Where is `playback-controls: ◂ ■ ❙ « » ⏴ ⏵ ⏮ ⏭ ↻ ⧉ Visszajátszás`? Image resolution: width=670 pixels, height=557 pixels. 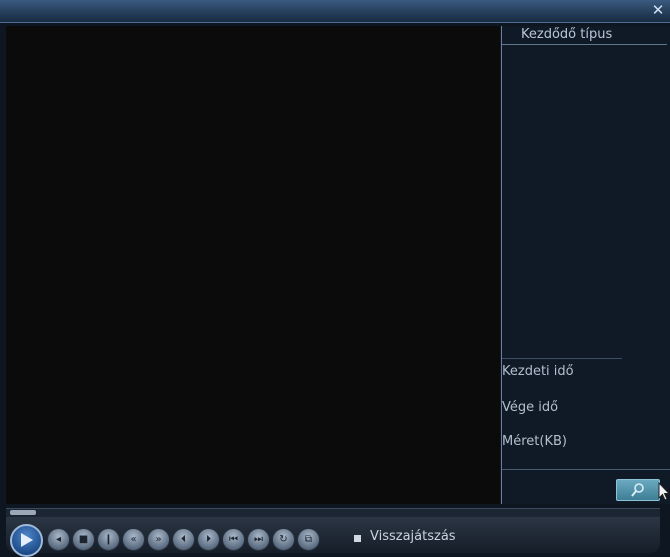 playback-controls: ◂ ■ ❙ « » ⏴ ⏵ ⏮ ⏭ ↻ ⧉ Visszajátszás is located at coordinates (333, 537).